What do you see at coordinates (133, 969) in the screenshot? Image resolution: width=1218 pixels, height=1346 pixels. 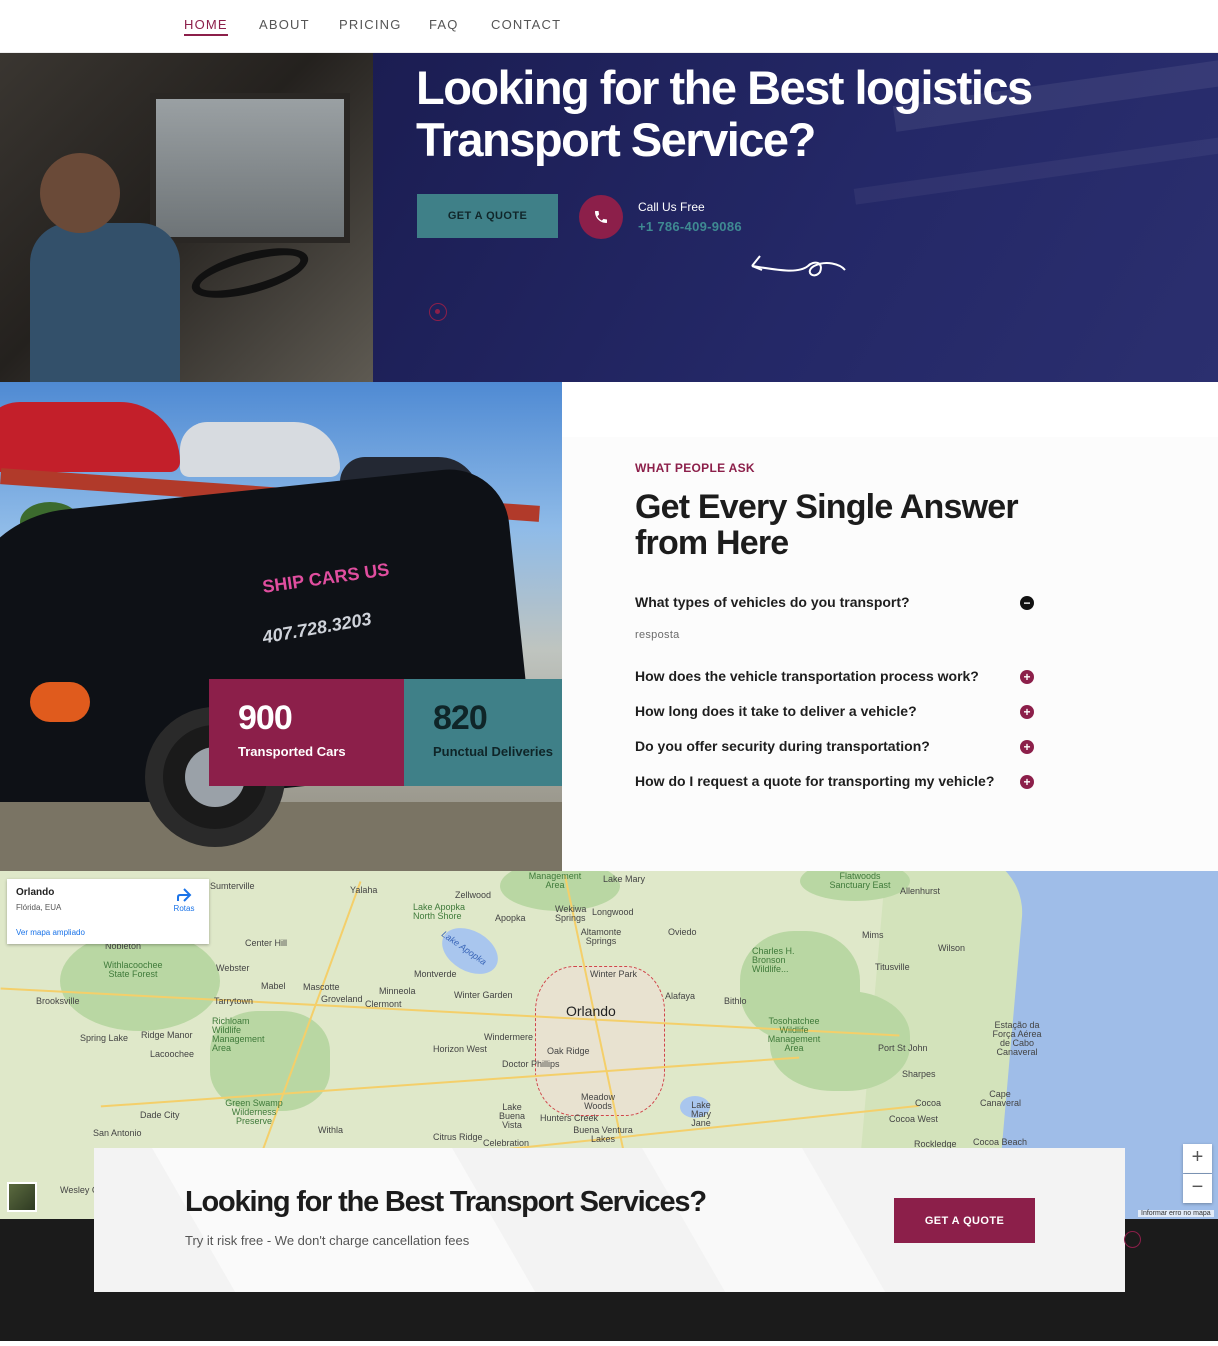 I see `map-label: Withlacoochee State Forest` at bounding box center [133, 969].